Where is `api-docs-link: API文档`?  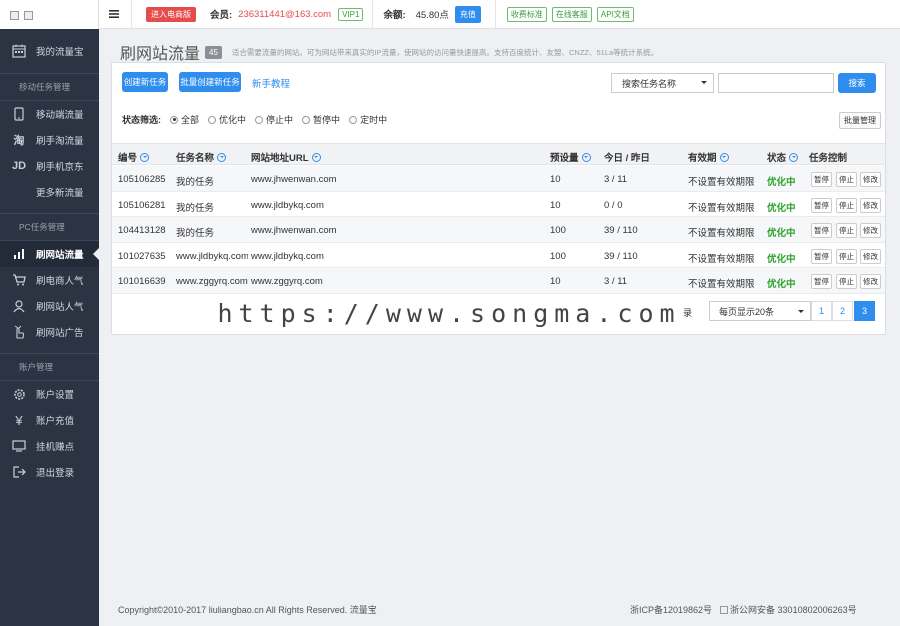 api-docs-link: API文档 is located at coordinates (615, 14).